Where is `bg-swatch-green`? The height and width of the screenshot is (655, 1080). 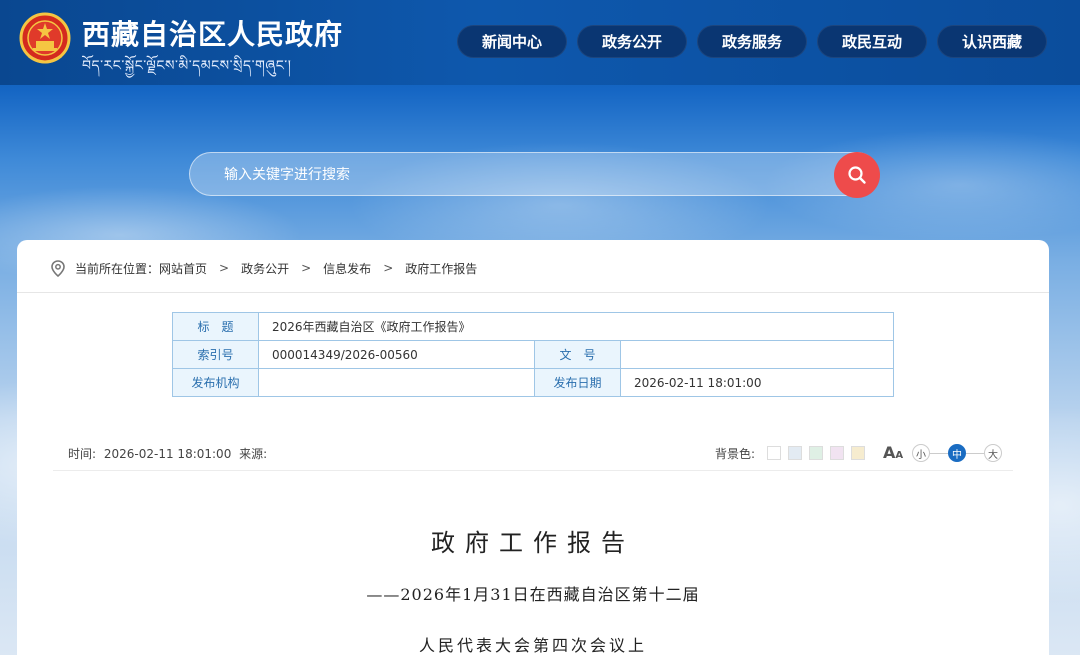 bg-swatch-green is located at coordinates (816, 453).